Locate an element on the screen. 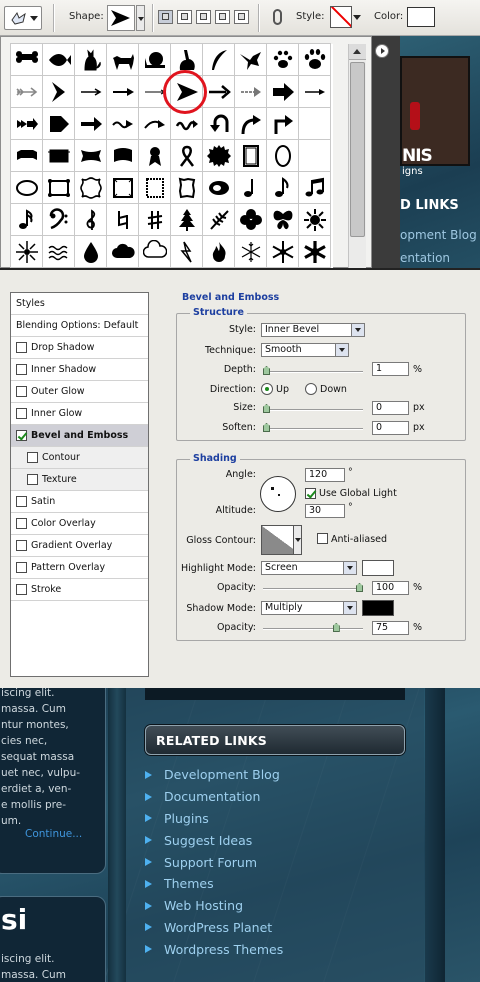 The width and height of the screenshot is (480, 982). style-item-pattern-overlay: Pattern Overlay is located at coordinates (79, 568).